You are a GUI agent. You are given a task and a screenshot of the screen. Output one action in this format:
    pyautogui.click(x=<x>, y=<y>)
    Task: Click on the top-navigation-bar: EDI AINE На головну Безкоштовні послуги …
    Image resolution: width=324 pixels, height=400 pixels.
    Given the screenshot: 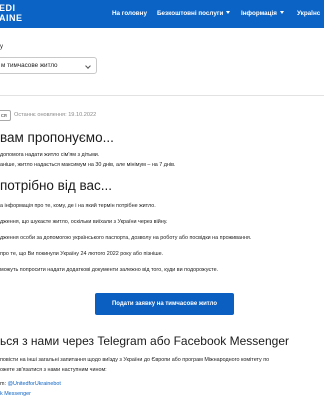 What is the action you would take?
    pyautogui.click(x=162, y=14)
    